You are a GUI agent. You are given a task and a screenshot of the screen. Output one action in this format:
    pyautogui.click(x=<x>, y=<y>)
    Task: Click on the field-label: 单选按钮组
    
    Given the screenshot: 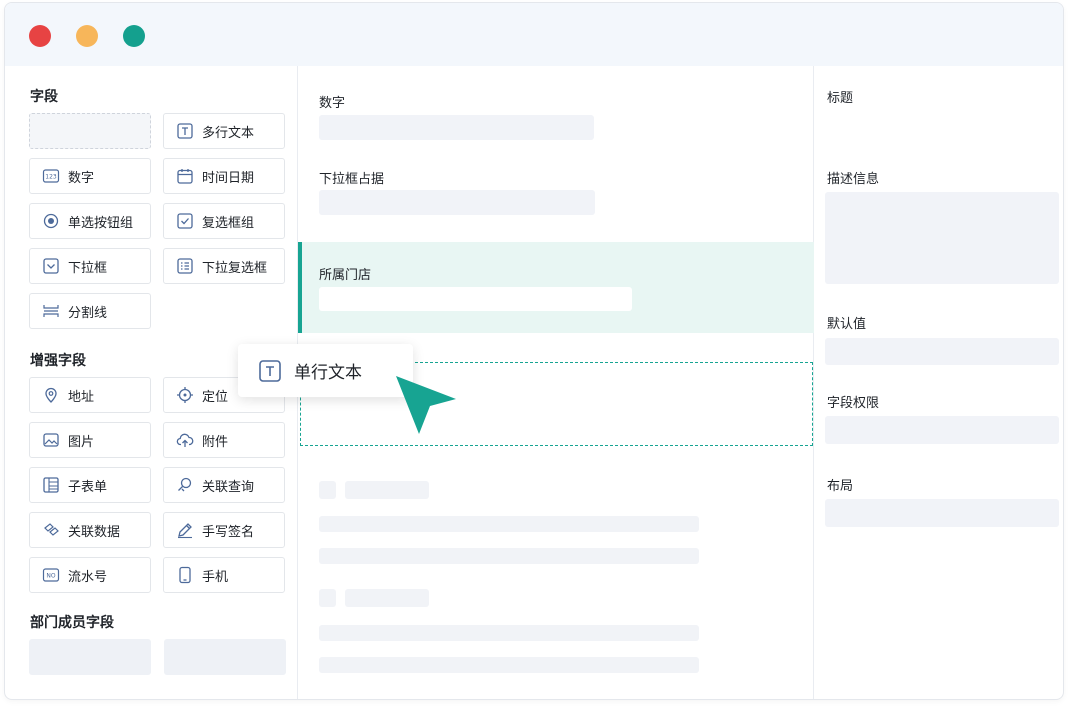 What is the action you would take?
    pyautogui.click(x=101, y=223)
    